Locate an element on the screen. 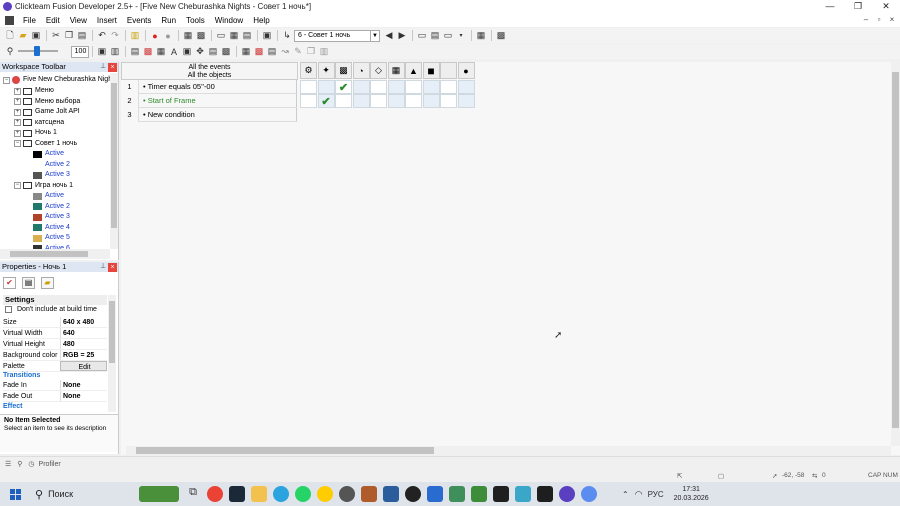  edit-icon: ▤ is located at coordinates (272, 52).